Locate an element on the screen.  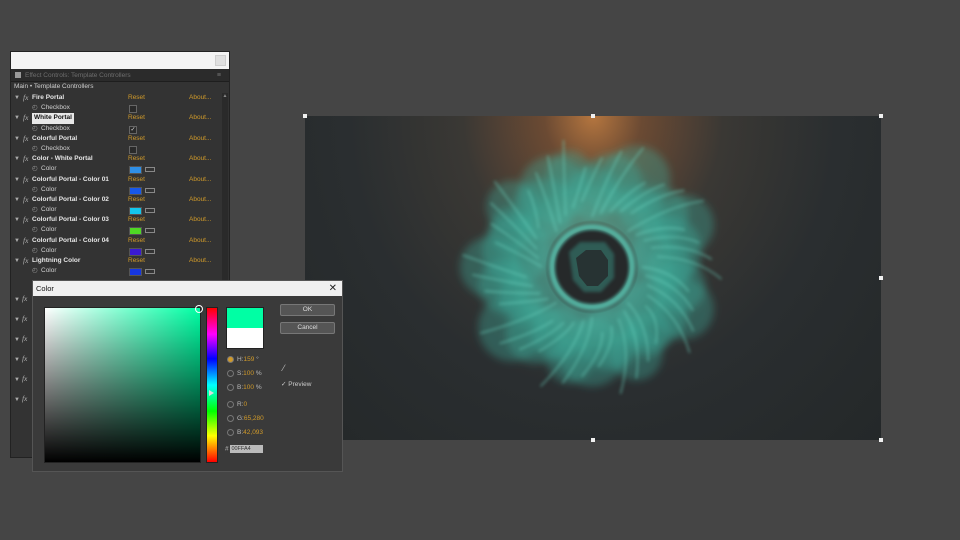
original-color-swatch is located at coordinates (245, 338).